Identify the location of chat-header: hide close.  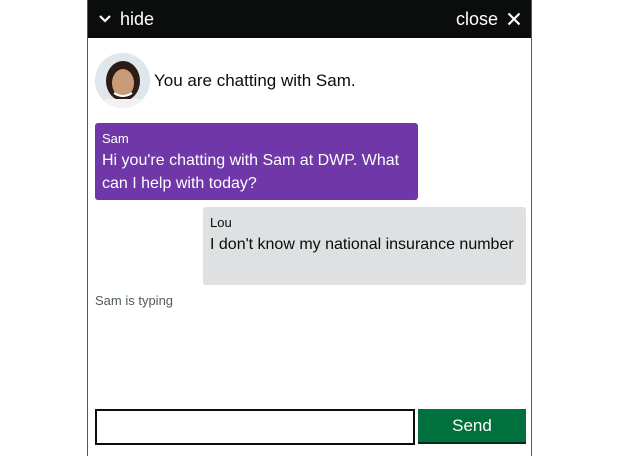
(309, 19).